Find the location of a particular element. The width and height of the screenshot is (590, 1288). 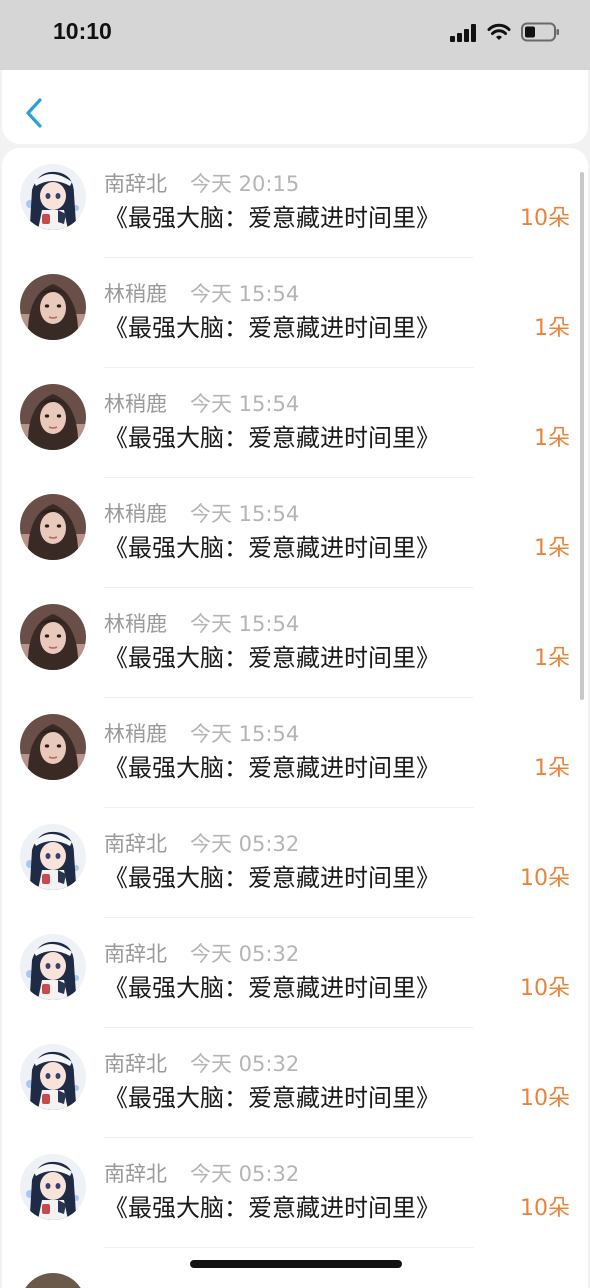

wifi-icon is located at coordinates (499, 31).